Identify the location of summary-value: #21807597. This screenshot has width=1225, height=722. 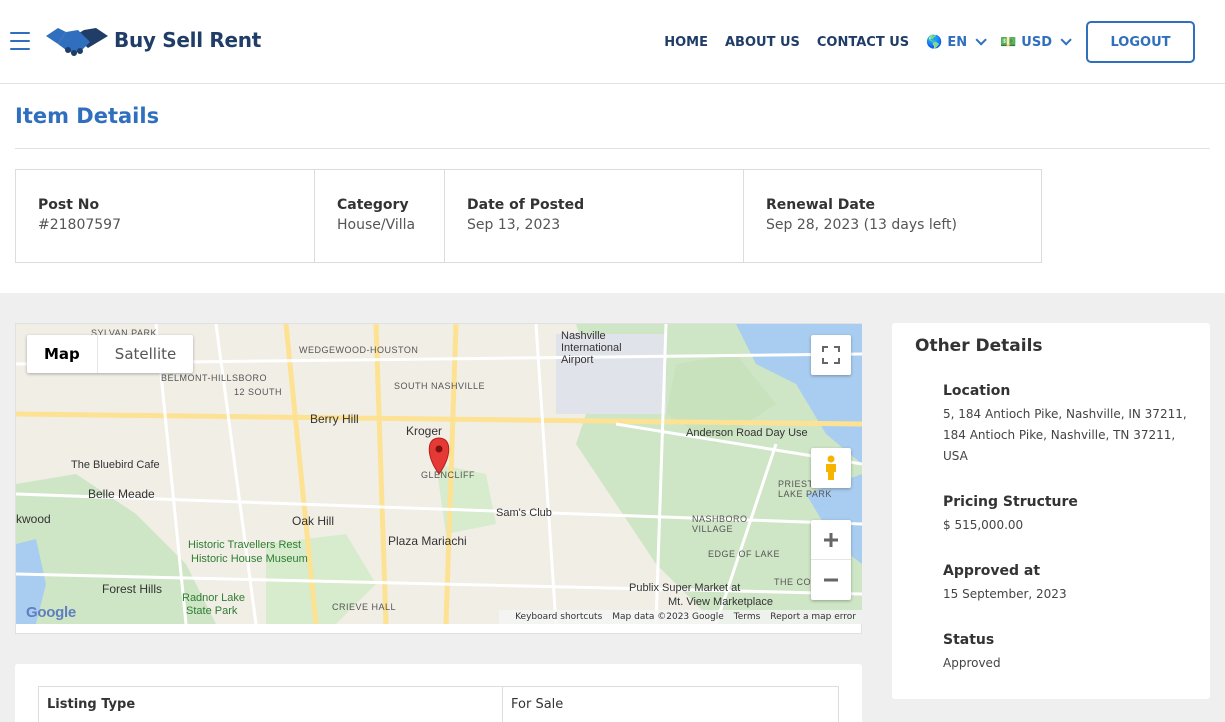
(79, 225).